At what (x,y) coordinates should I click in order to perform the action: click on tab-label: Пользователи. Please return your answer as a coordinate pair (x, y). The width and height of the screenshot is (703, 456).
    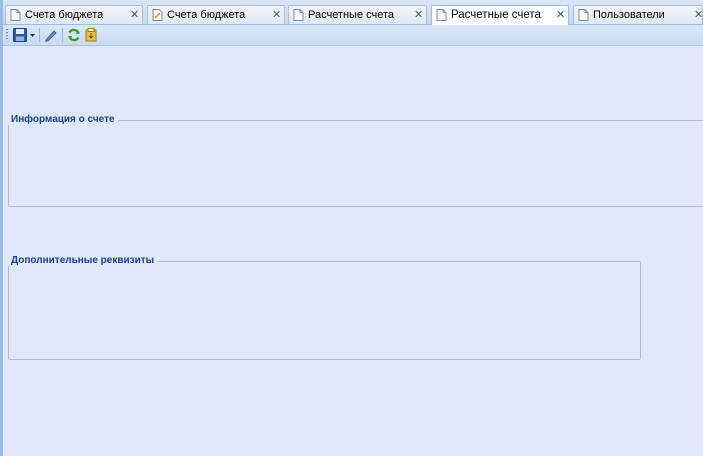
    Looking at the image, I should click on (629, 15).